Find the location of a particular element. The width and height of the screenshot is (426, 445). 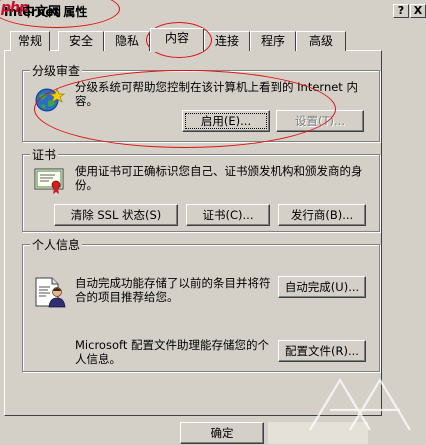

tab-connections: 连接 is located at coordinates (227, 41).